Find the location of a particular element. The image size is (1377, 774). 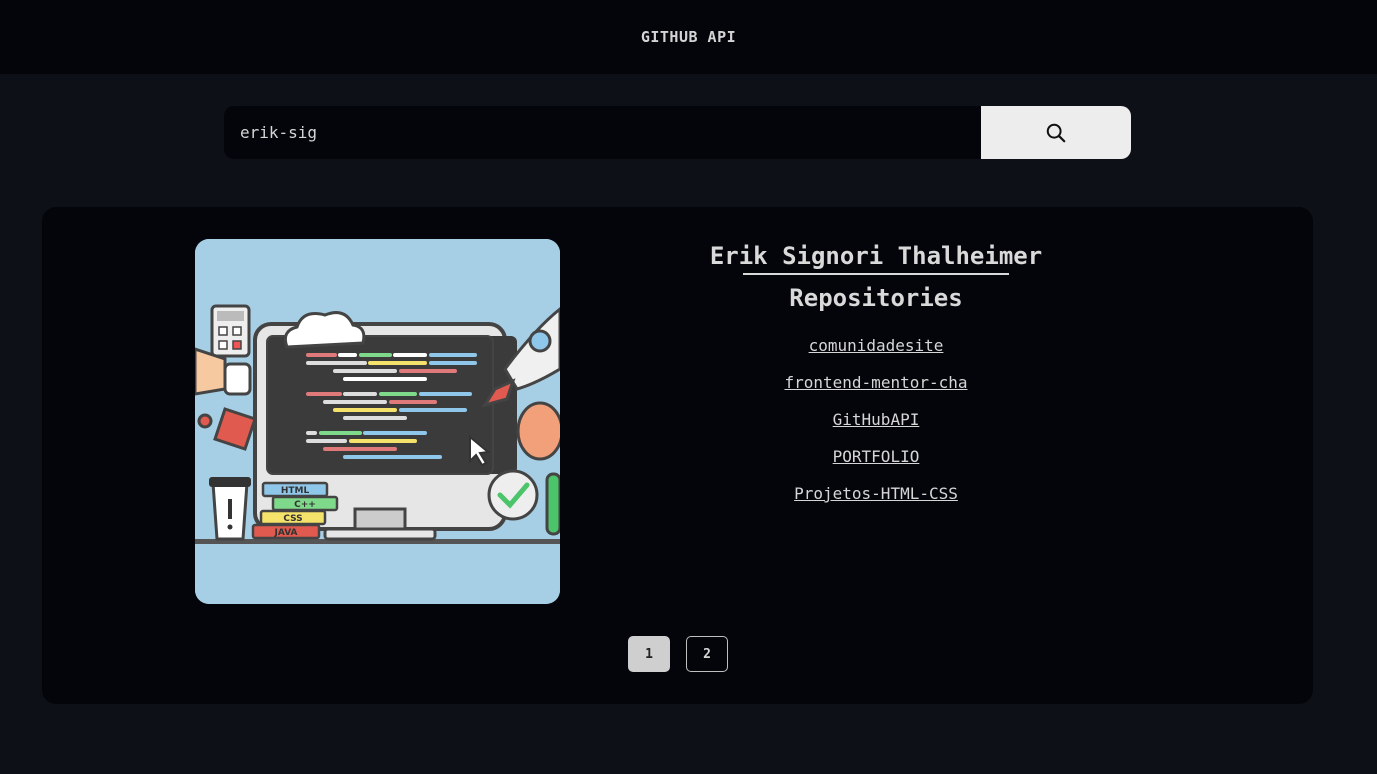

search-icon is located at coordinates (1056, 132).